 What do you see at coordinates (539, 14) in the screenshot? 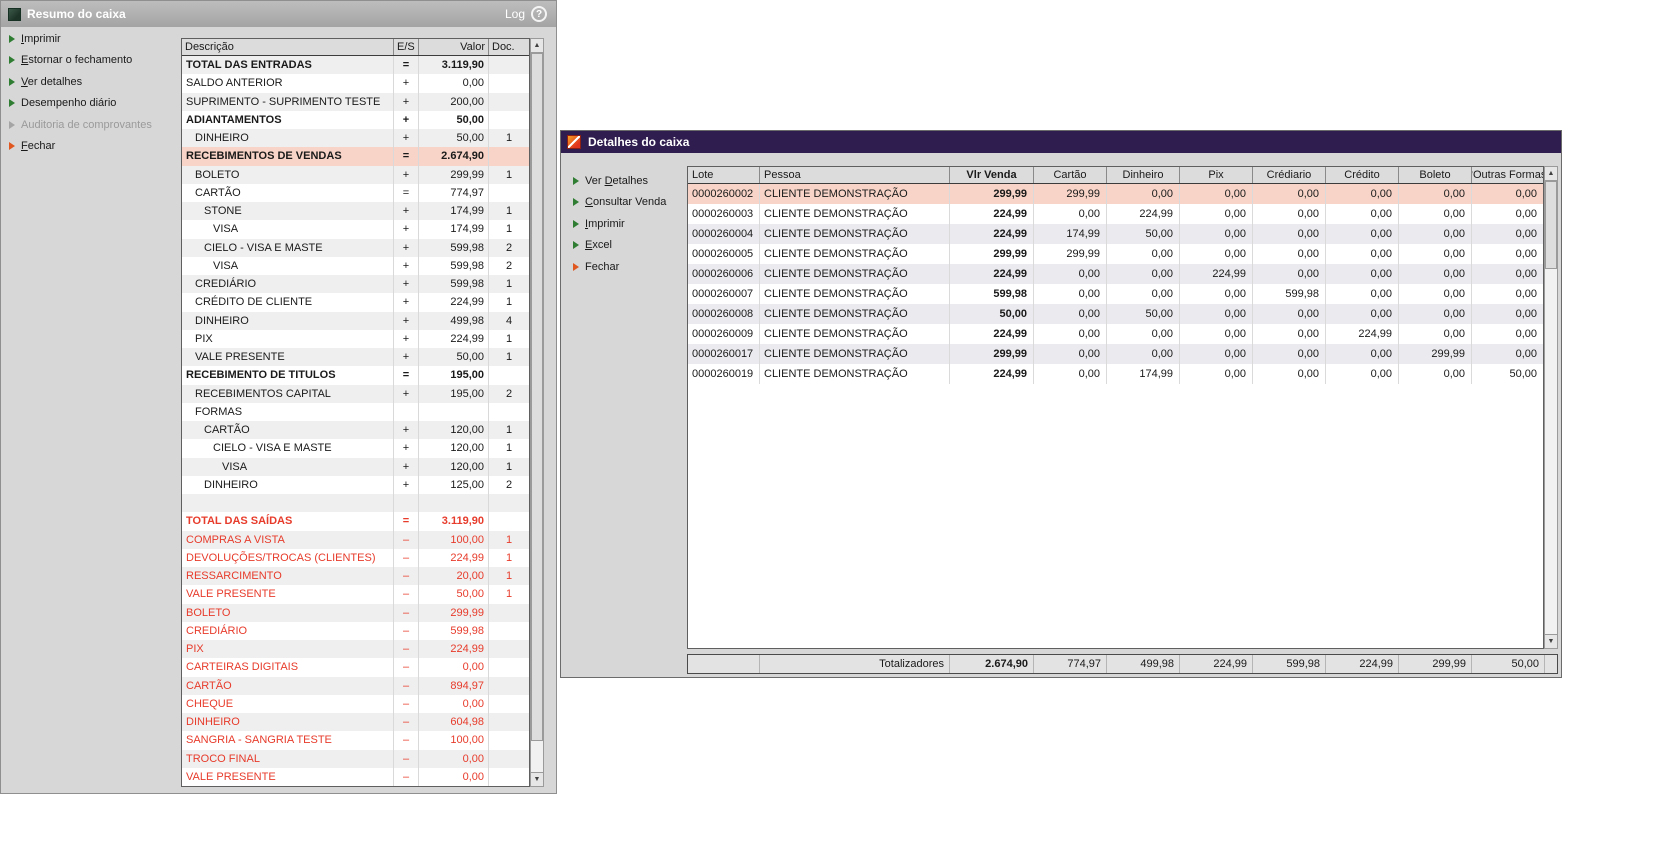
I see `help-icon: ?` at bounding box center [539, 14].